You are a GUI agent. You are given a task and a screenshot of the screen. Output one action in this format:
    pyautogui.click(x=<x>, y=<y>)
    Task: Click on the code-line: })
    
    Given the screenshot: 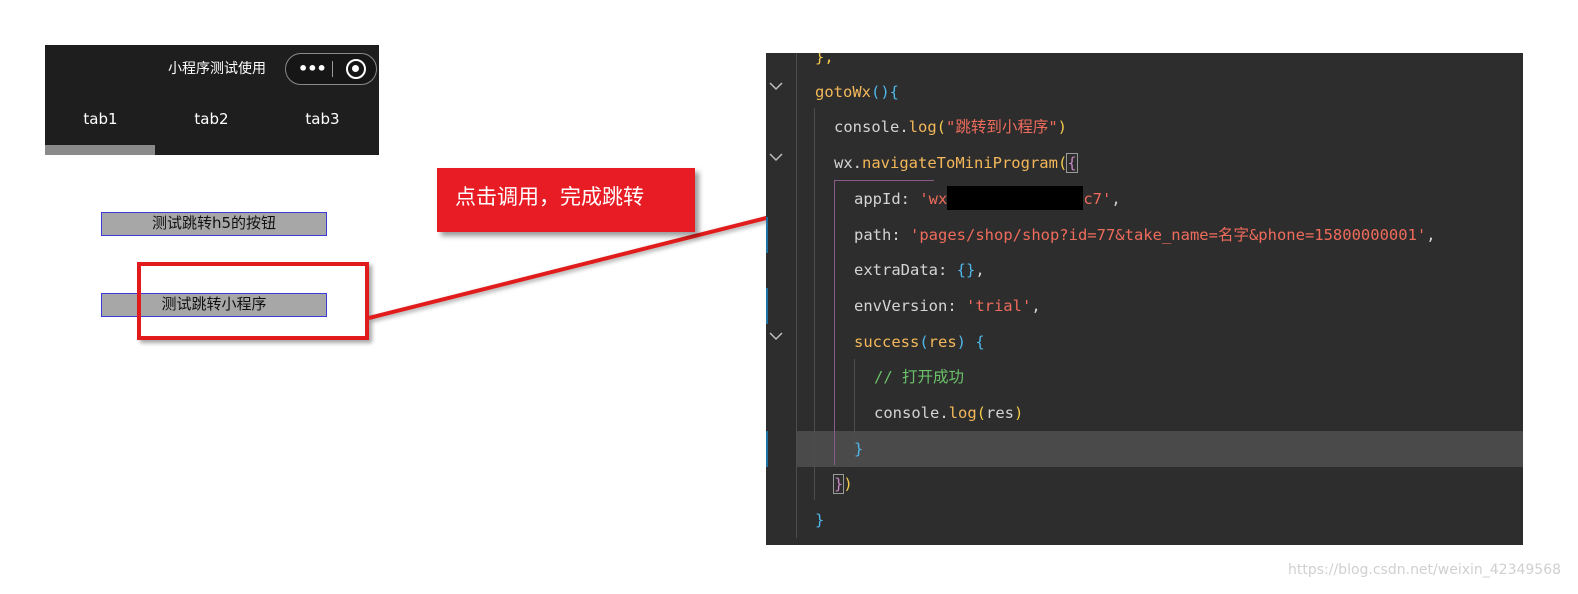 What is the action you would take?
    pyautogui.click(x=842, y=484)
    